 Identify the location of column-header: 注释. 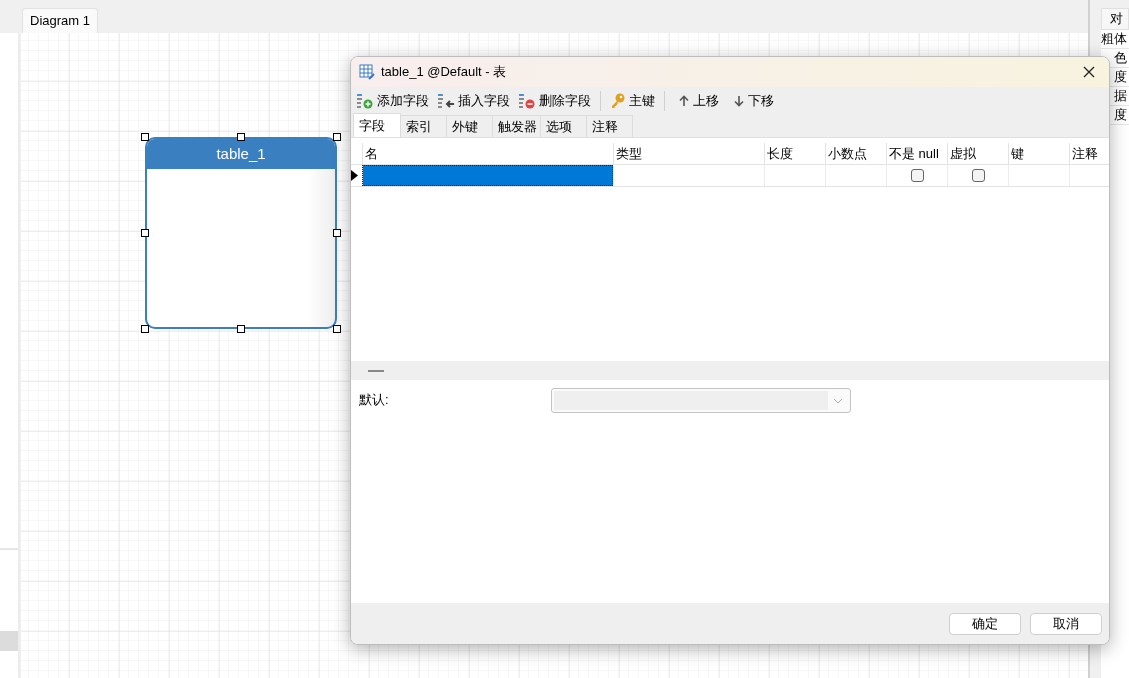
(1089, 153).